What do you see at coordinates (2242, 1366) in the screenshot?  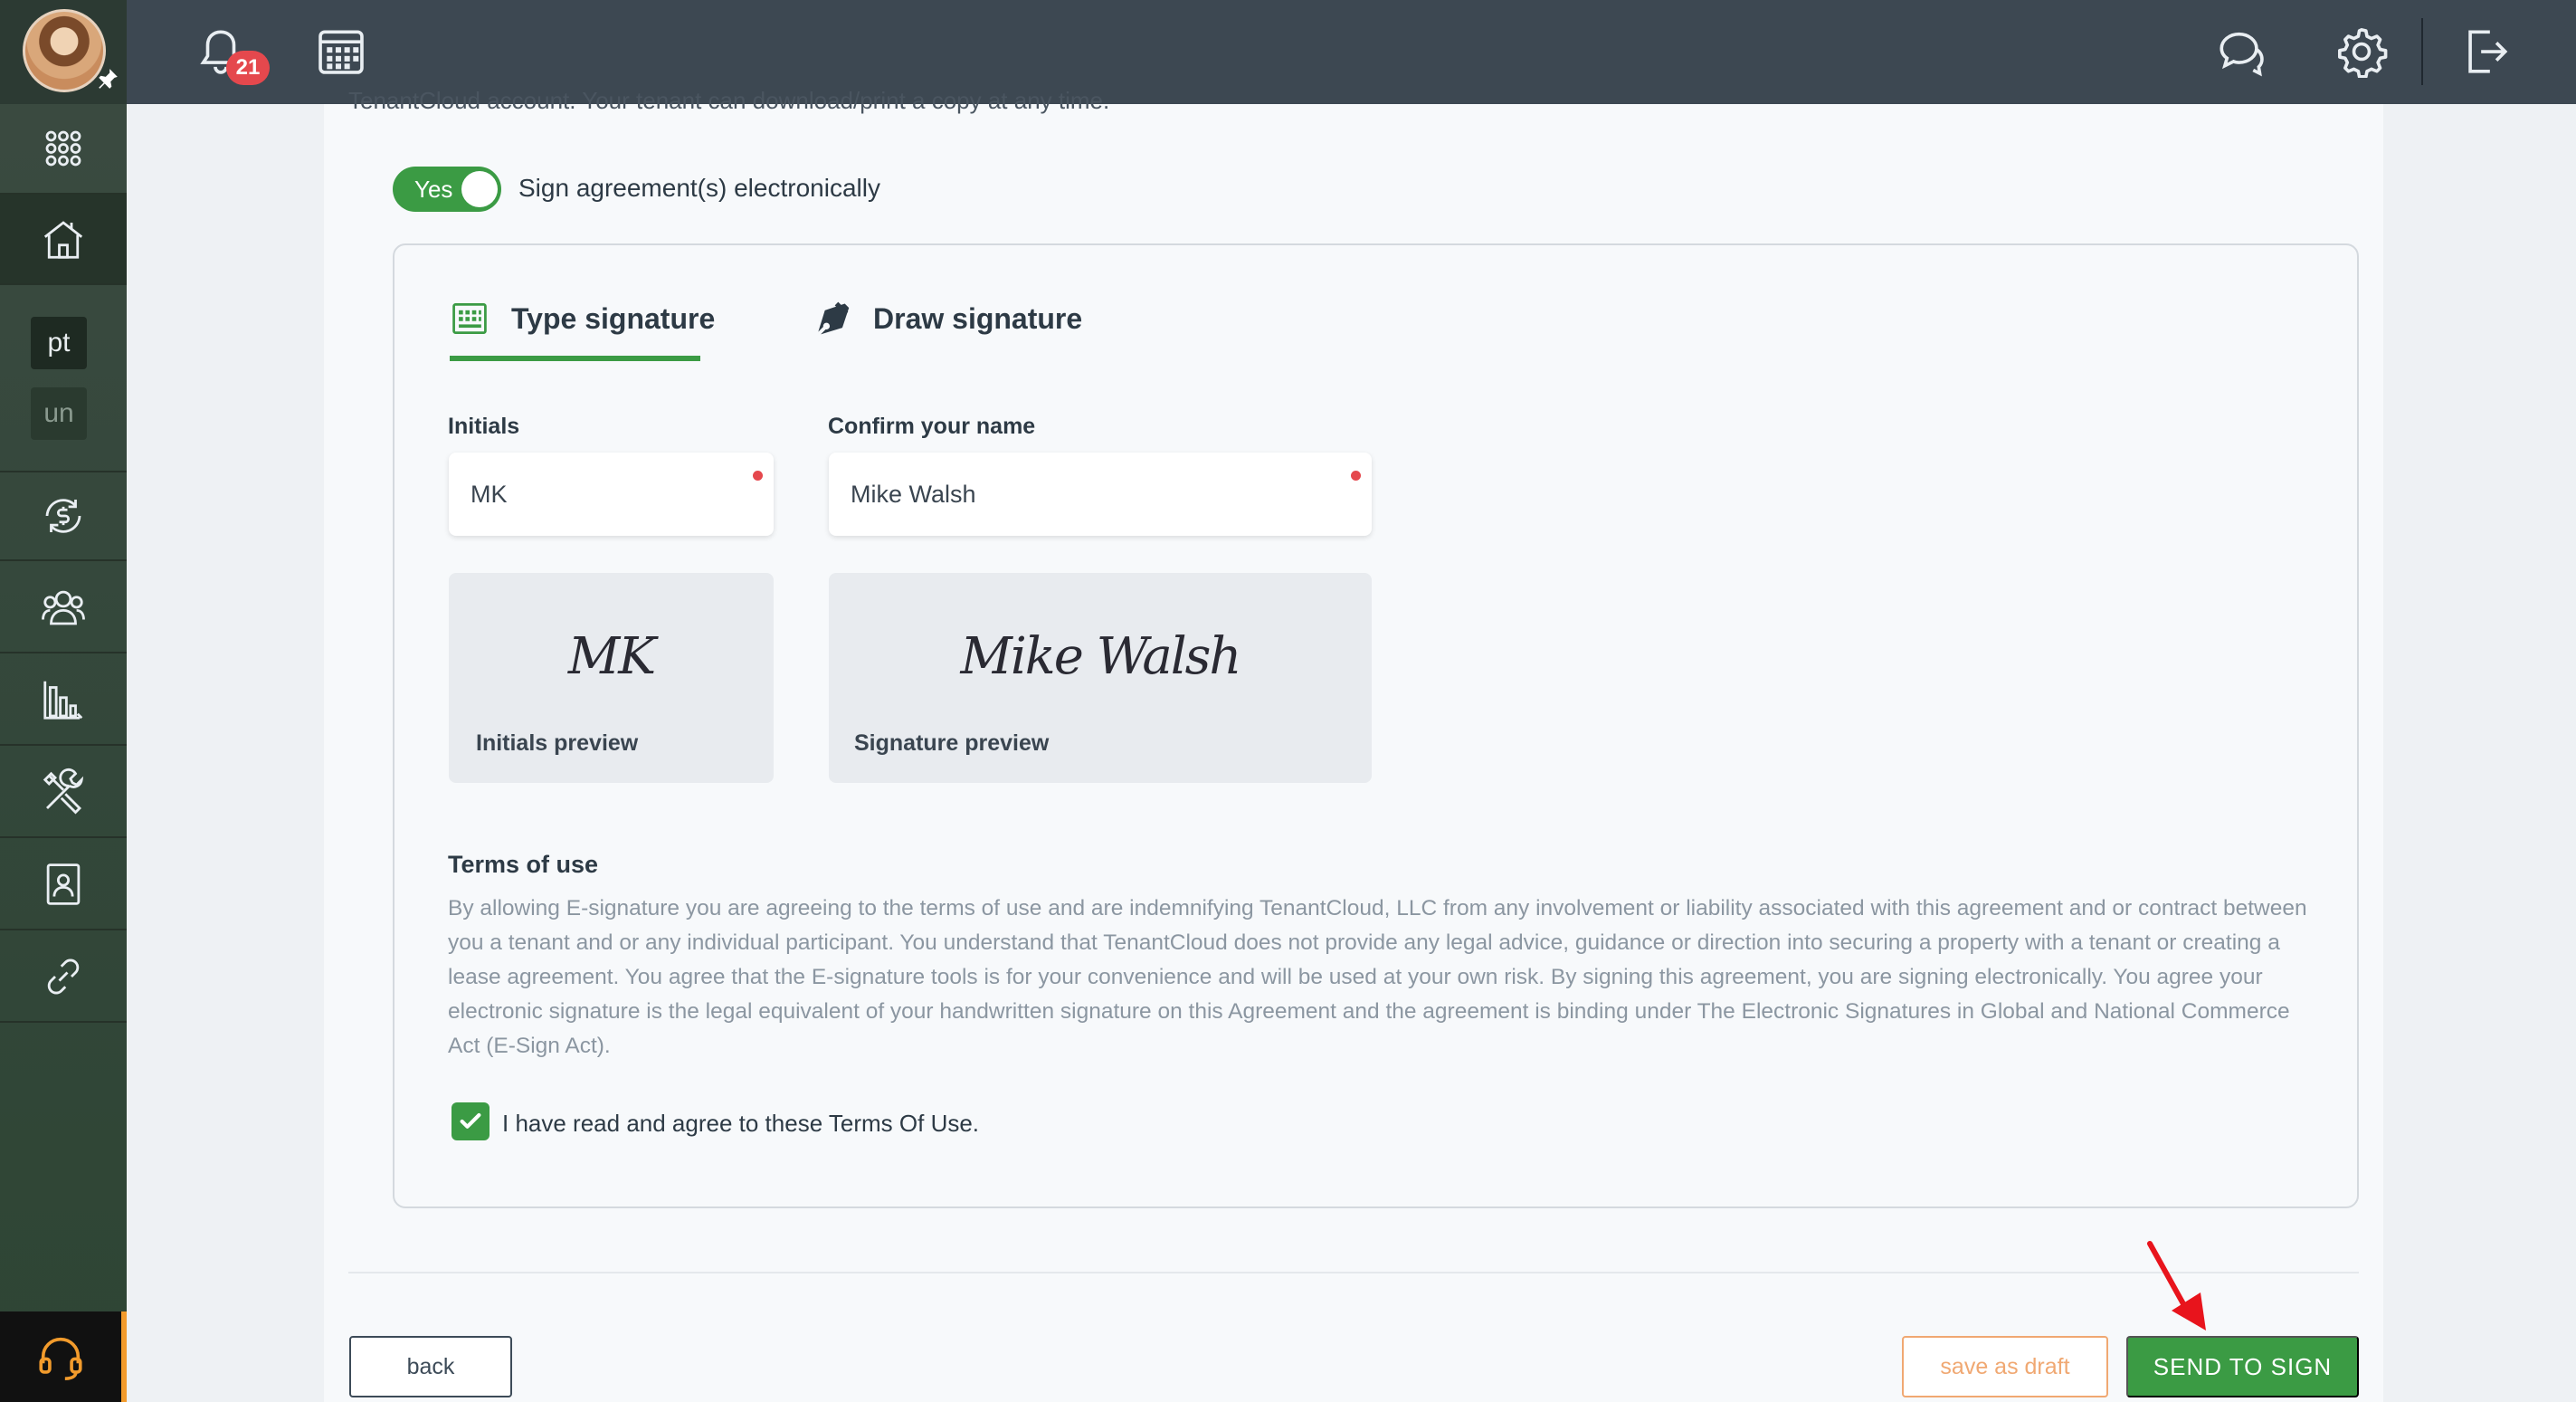 I see `send-to-sign-button: SEND TO SIGN` at bounding box center [2242, 1366].